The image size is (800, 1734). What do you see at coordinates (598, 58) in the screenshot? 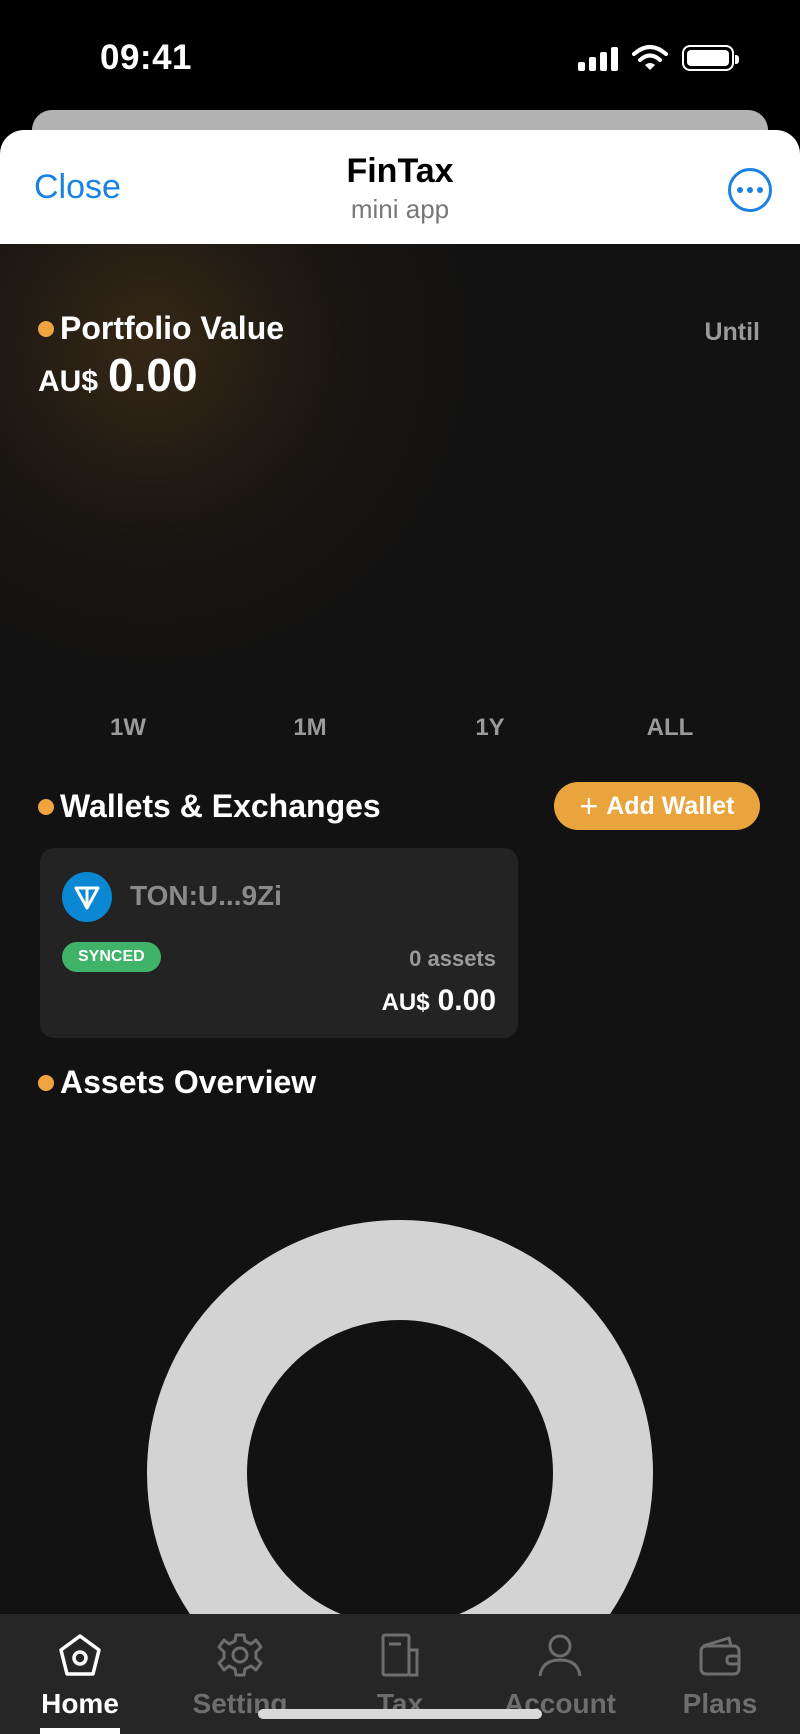
I see `cellular-signal-icon` at bounding box center [598, 58].